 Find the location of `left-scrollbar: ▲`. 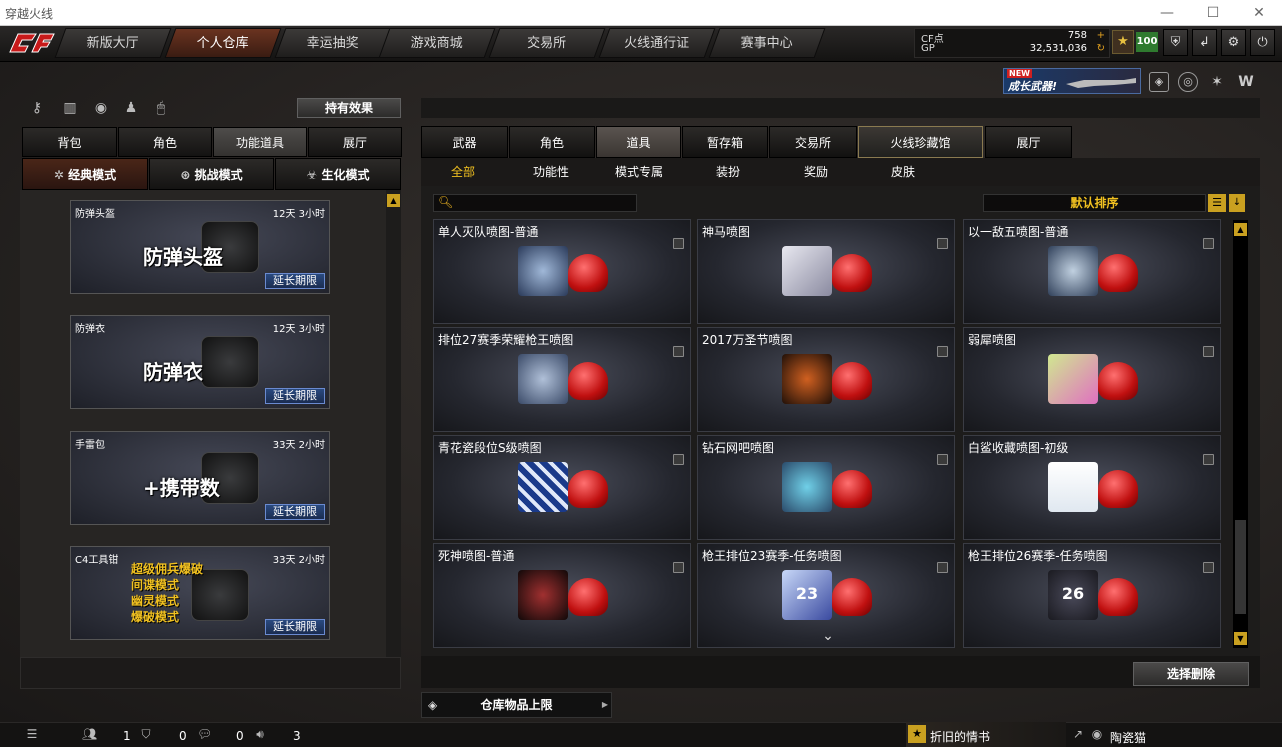

left-scrollbar: ▲ is located at coordinates (393, 423).